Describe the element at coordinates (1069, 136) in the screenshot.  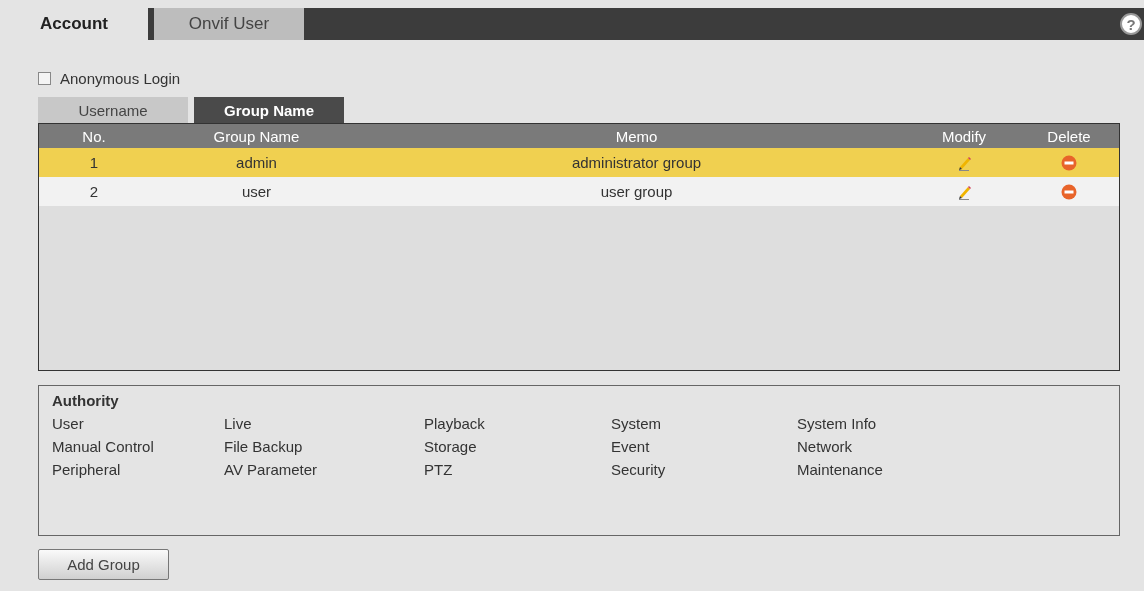
I see `column-header: Delete` at that location.